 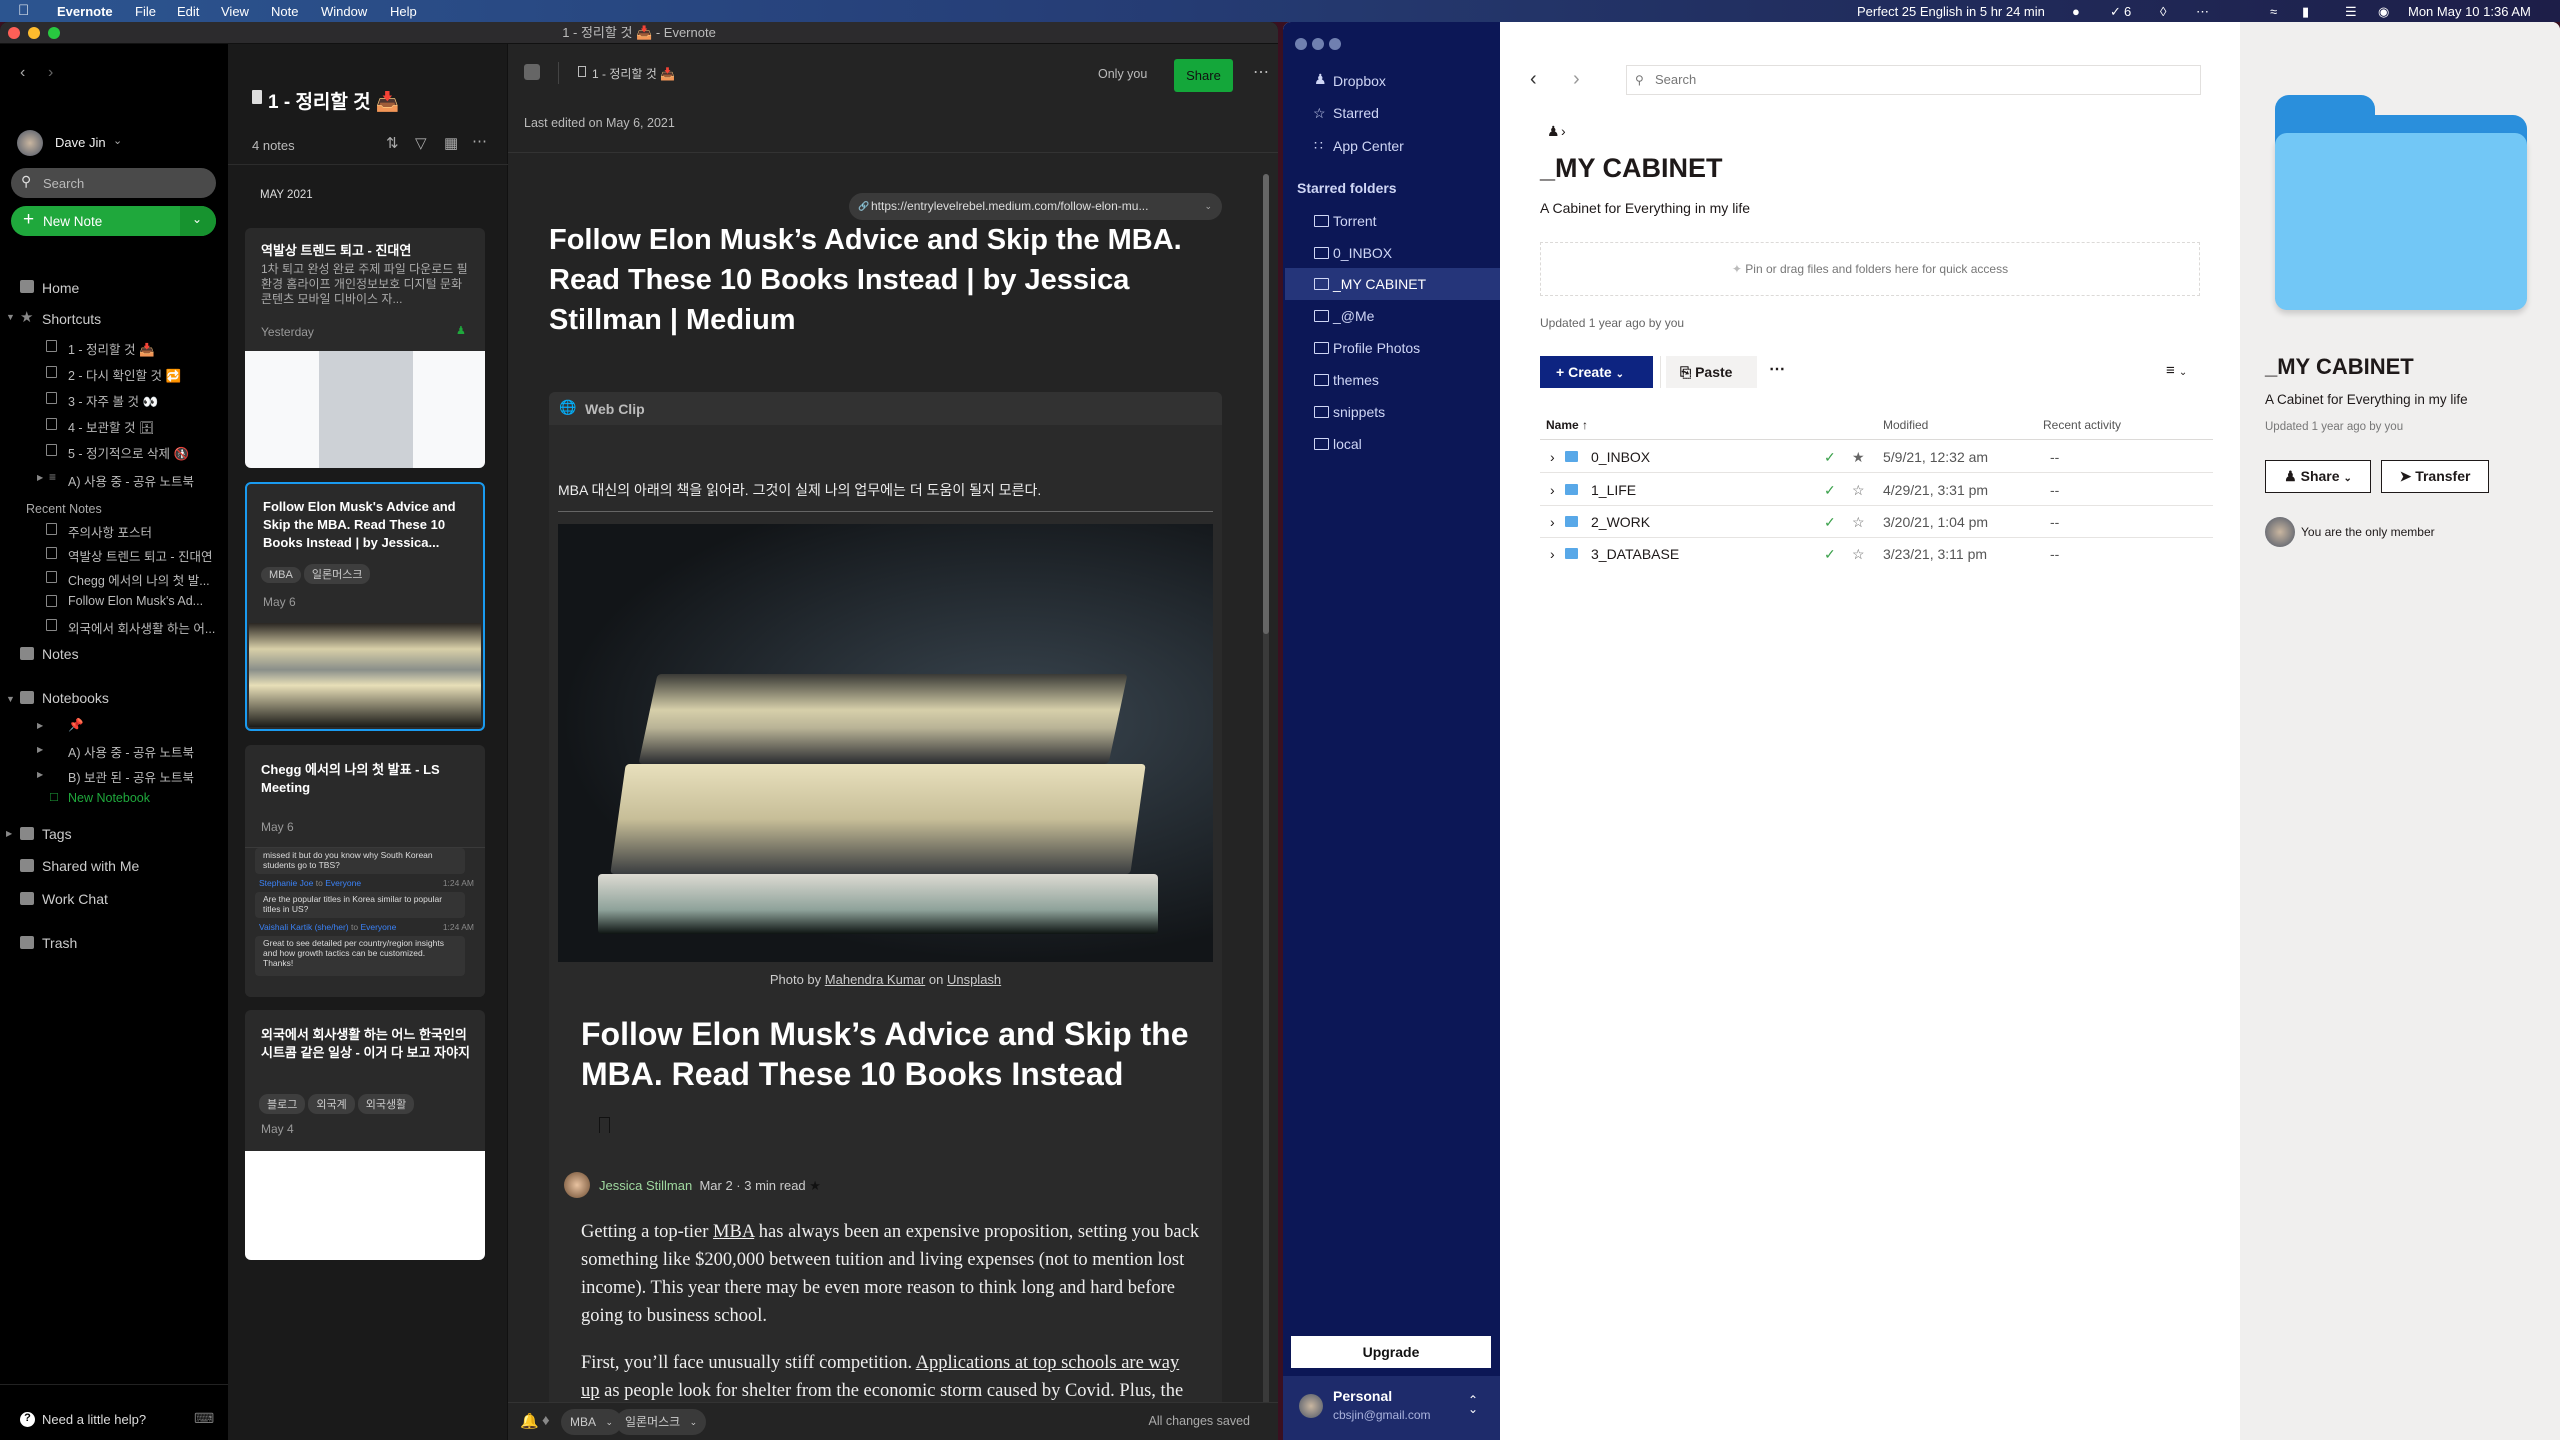 I want to click on menu-window: Window, so click(x=344, y=11).